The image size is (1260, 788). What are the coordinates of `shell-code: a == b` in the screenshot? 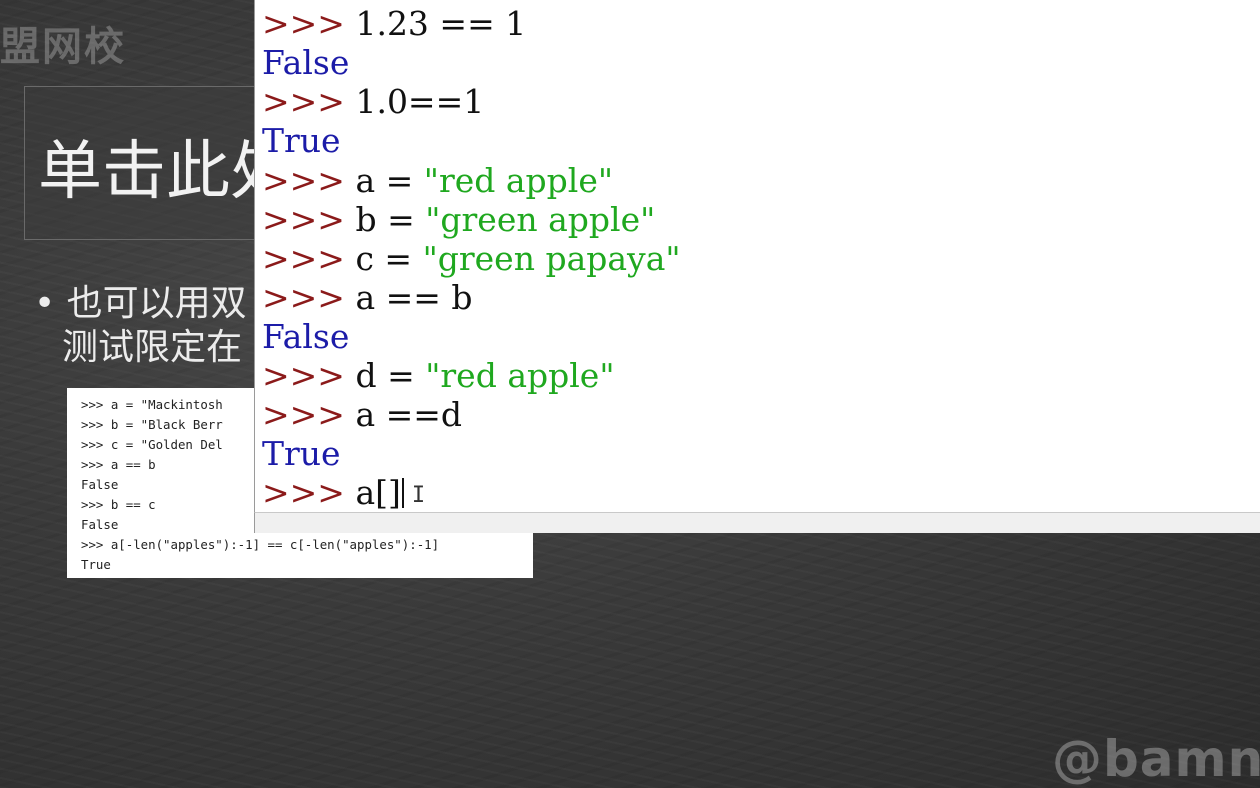 It's located at (414, 297).